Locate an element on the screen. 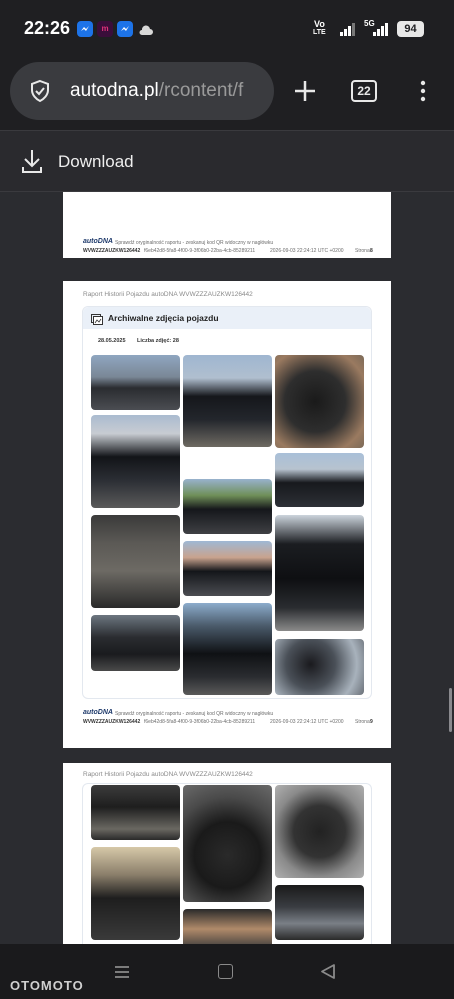  photo-gallery-icon is located at coordinates (97, 321).